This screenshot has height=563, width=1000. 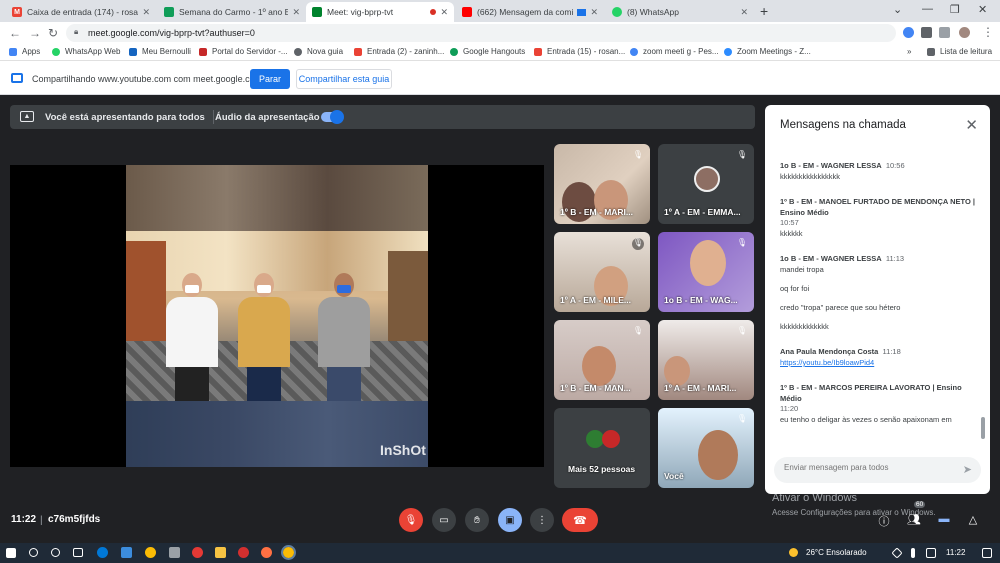 What do you see at coordinates (909, 51) in the screenshot?
I see `more-bookmarks-button: »` at bounding box center [909, 51].